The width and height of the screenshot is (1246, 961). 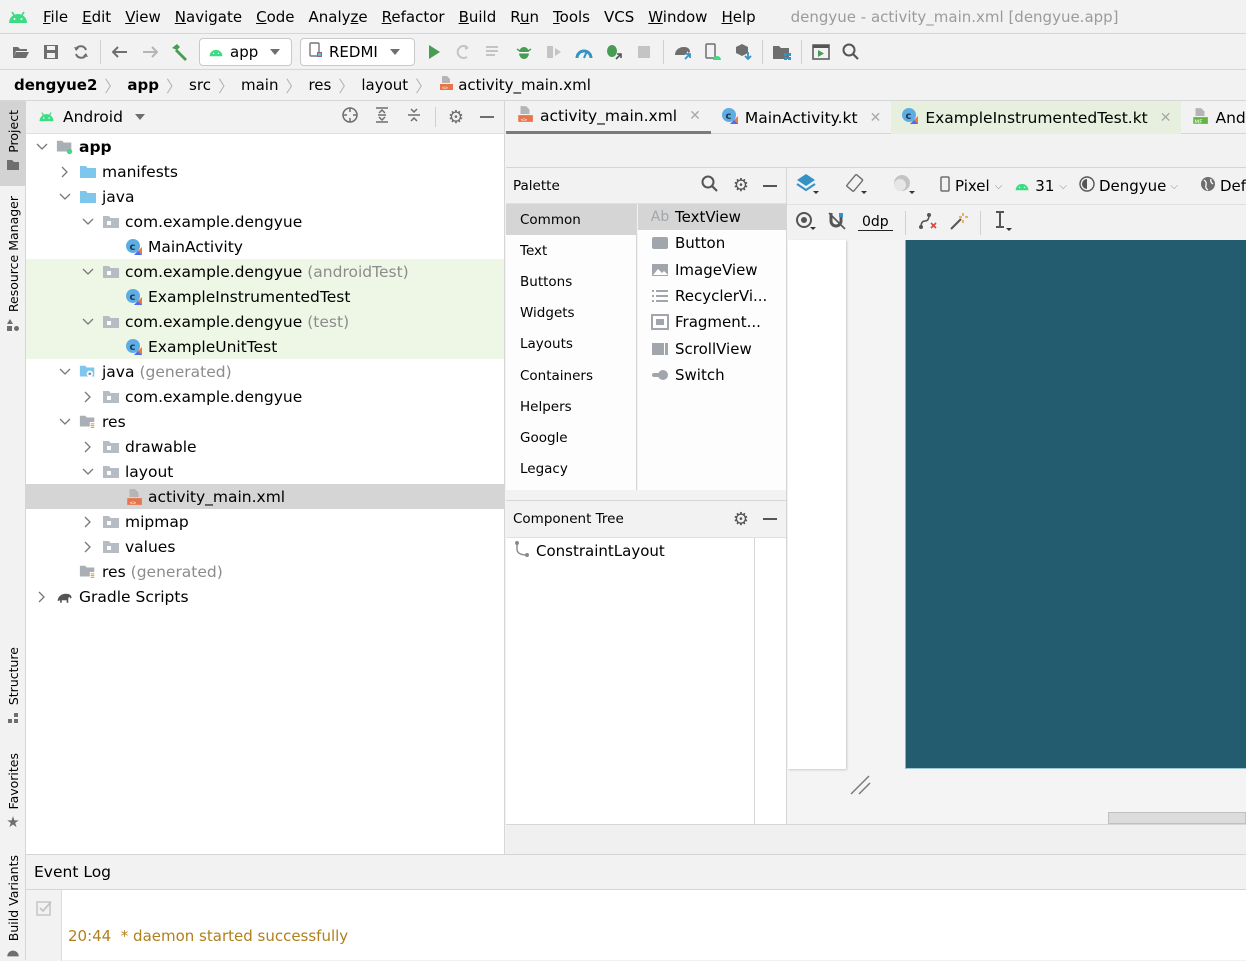 What do you see at coordinates (382, 117) in the screenshot?
I see `expand-all-icon` at bounding box center [382, 117].